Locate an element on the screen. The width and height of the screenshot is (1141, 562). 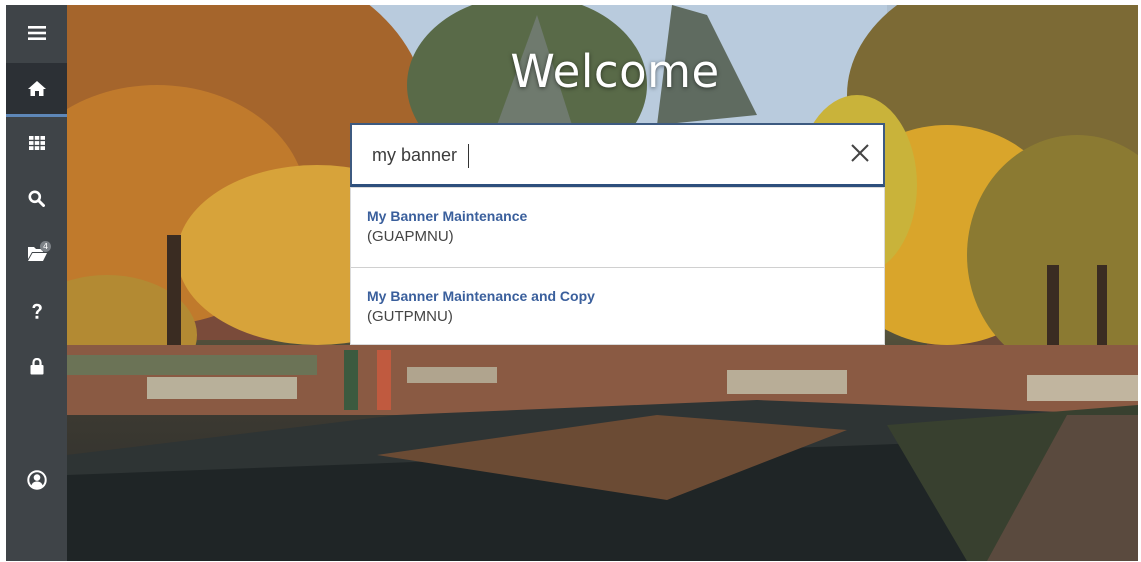
home-icon is located at coordinates (36, 88).